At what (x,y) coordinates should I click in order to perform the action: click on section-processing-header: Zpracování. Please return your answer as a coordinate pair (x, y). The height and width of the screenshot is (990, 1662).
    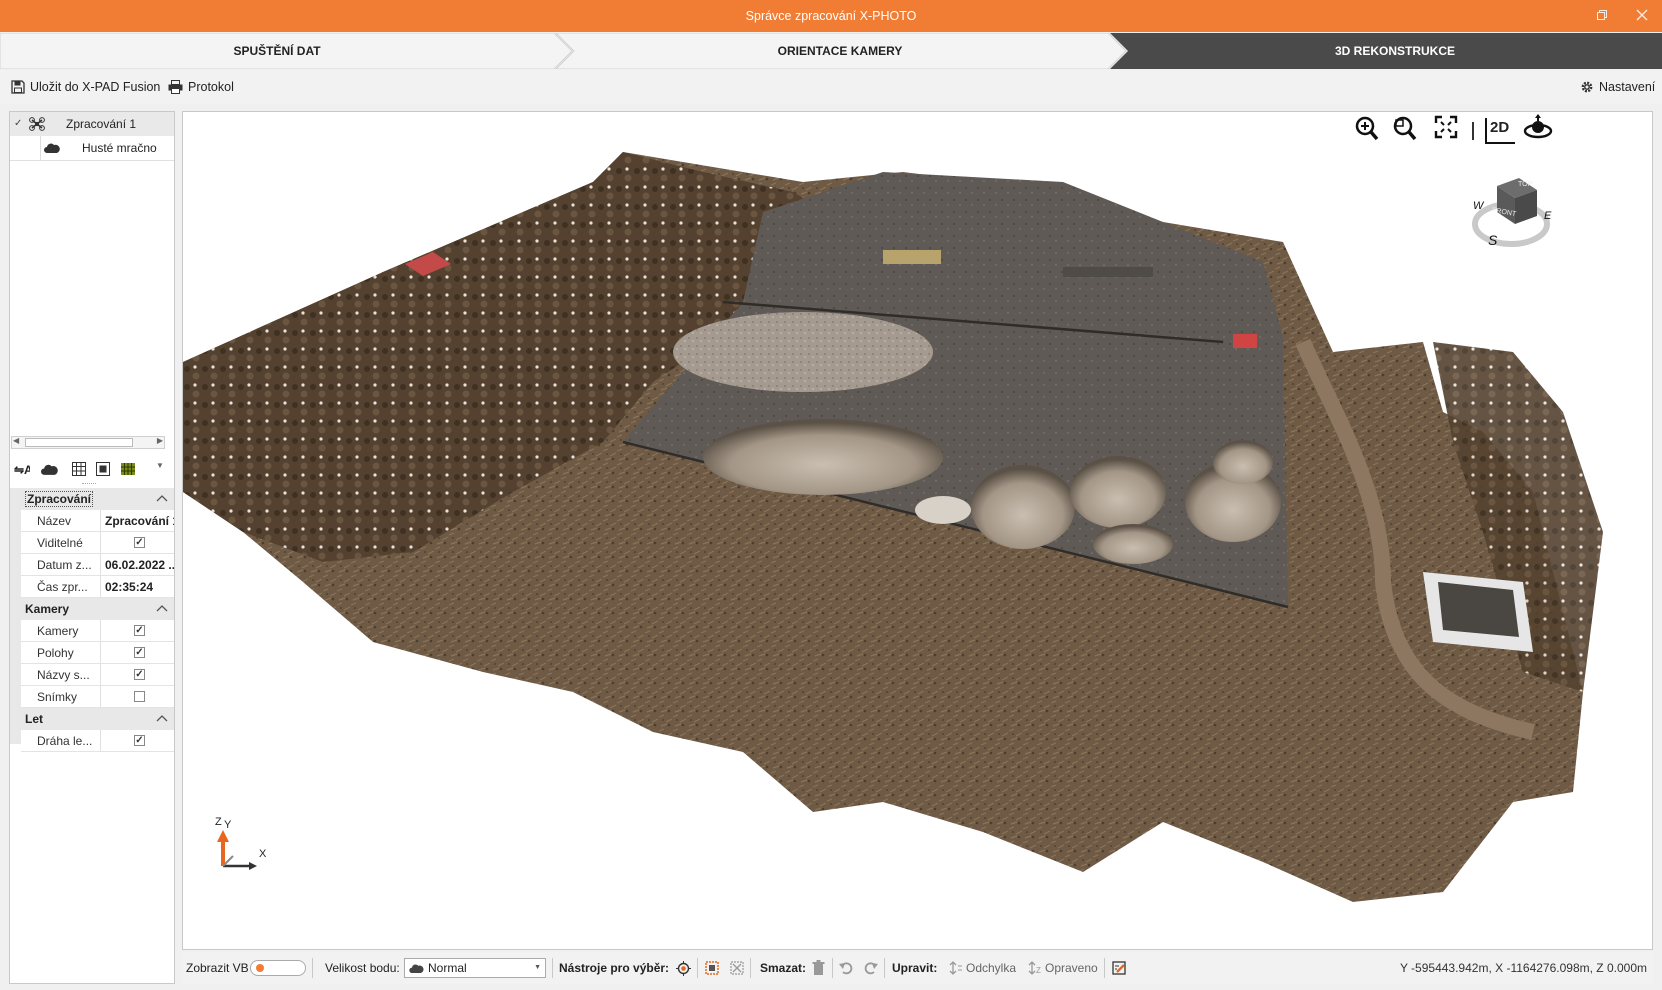
    Looking at the image, I should click on (97, 499).